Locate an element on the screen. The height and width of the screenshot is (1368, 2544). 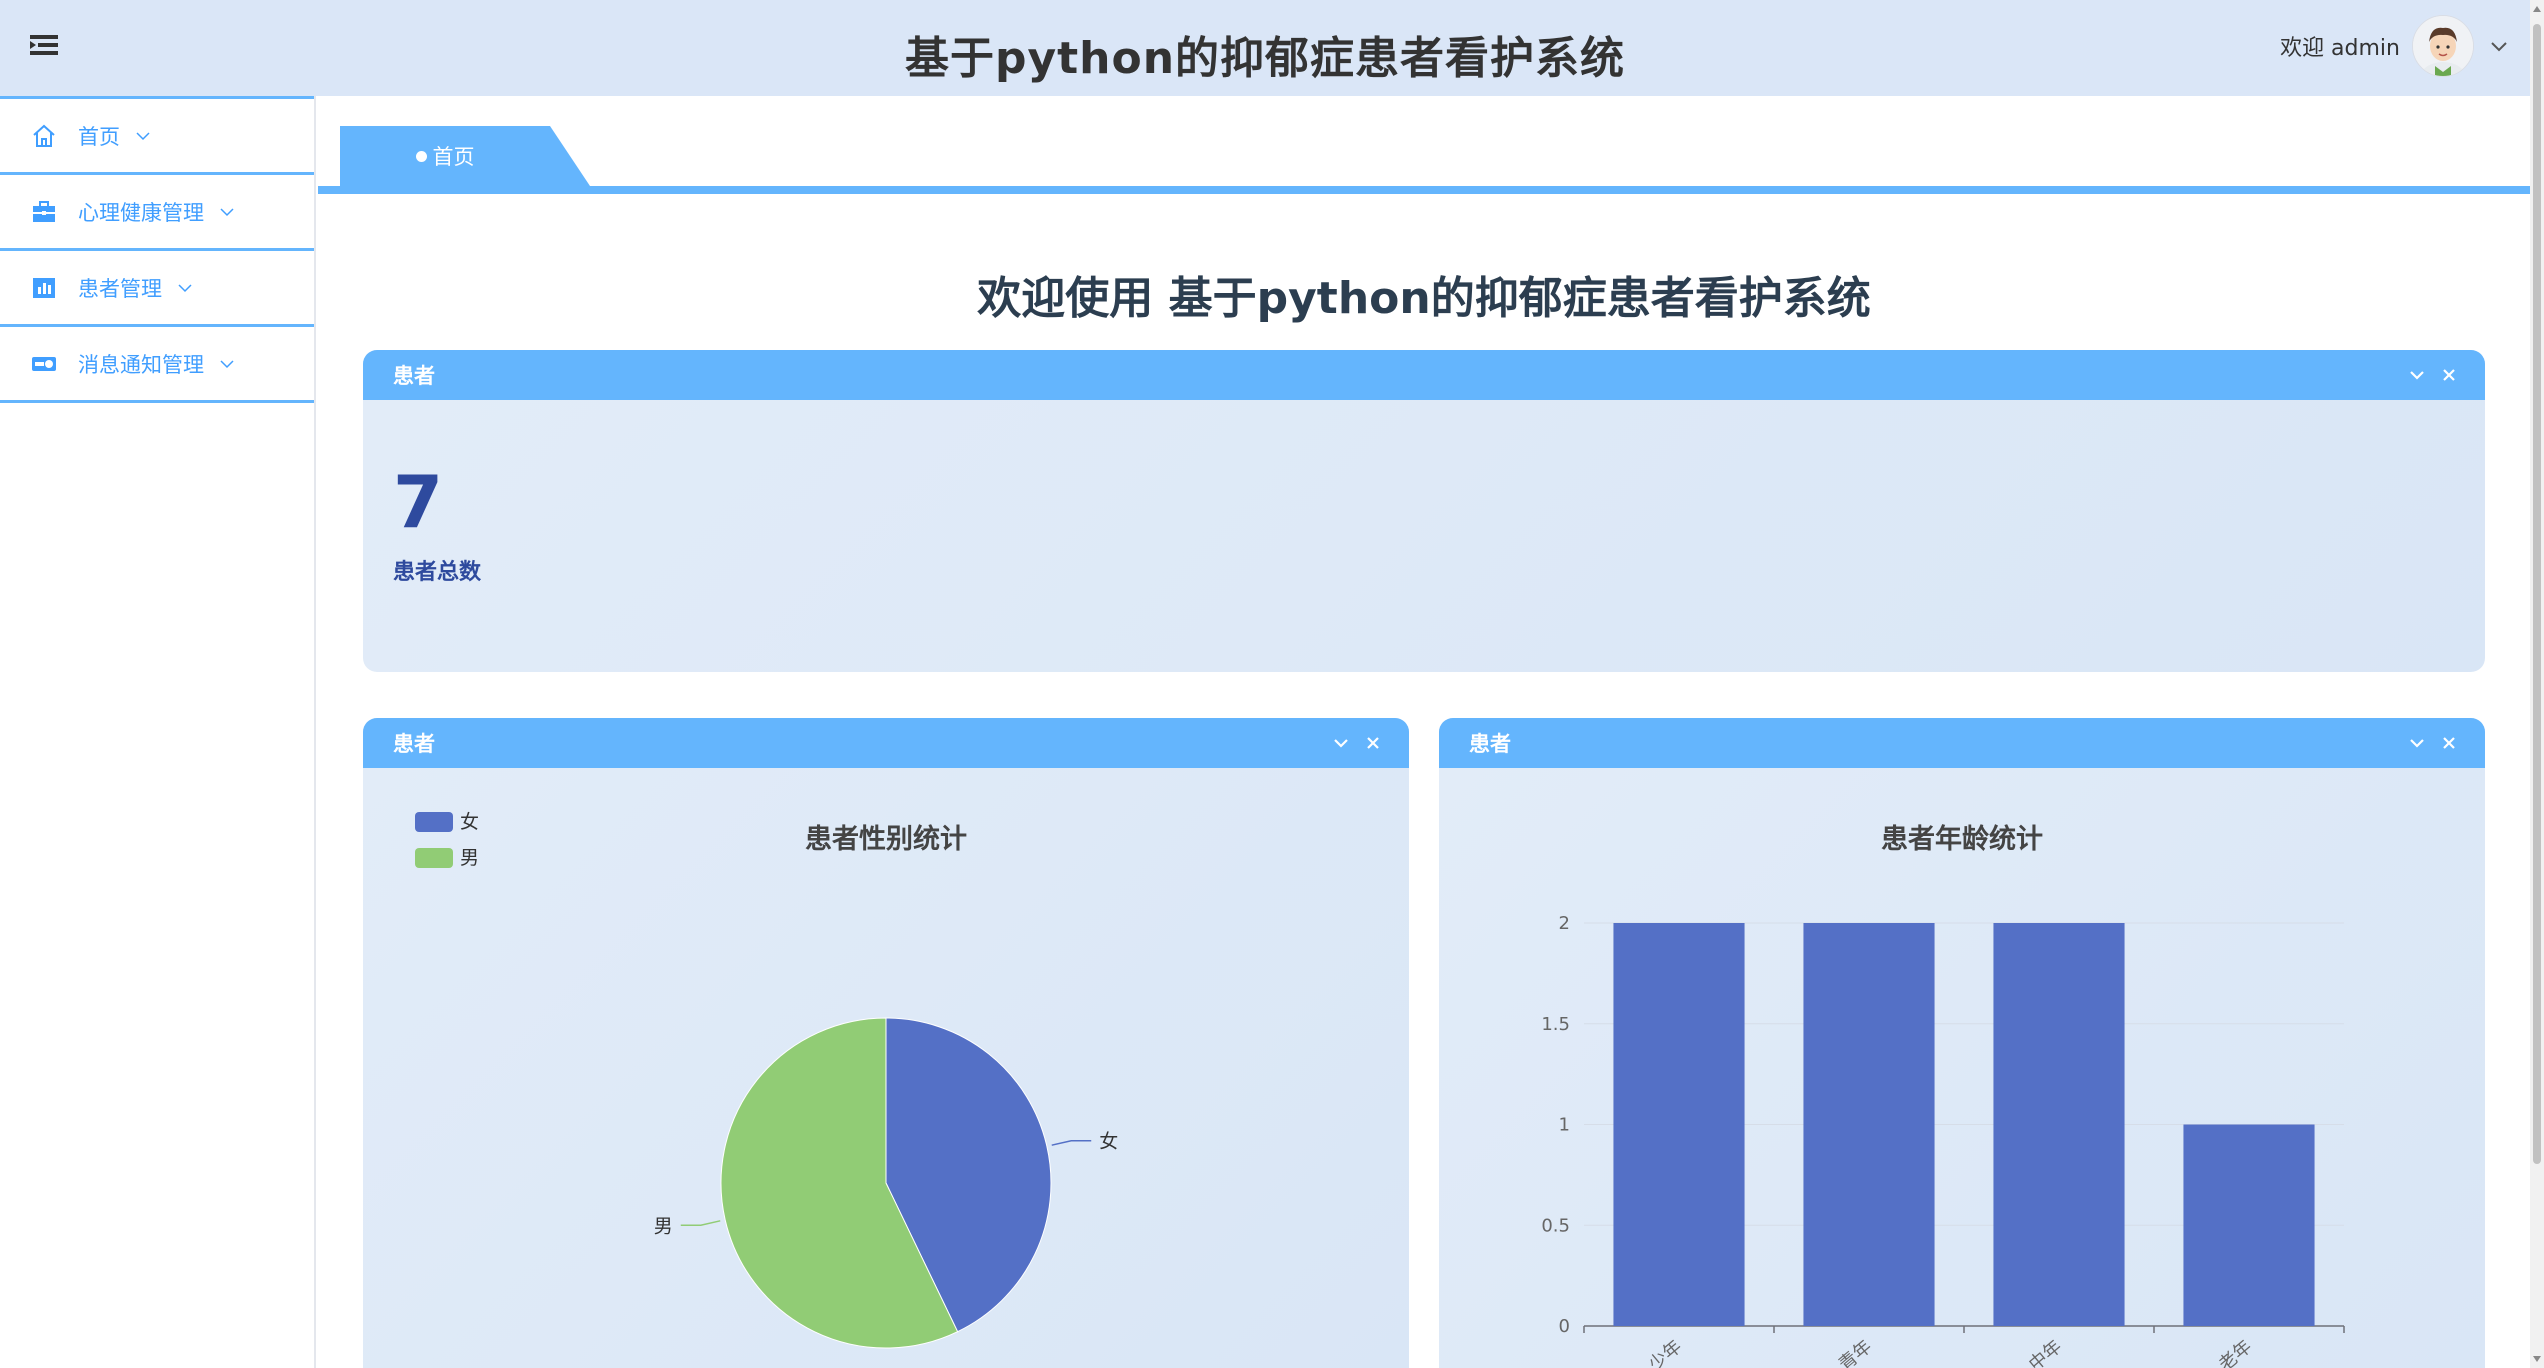
app-title: 基于python的抑郁症患者看护系统 is located at coordinates (1265, 58).